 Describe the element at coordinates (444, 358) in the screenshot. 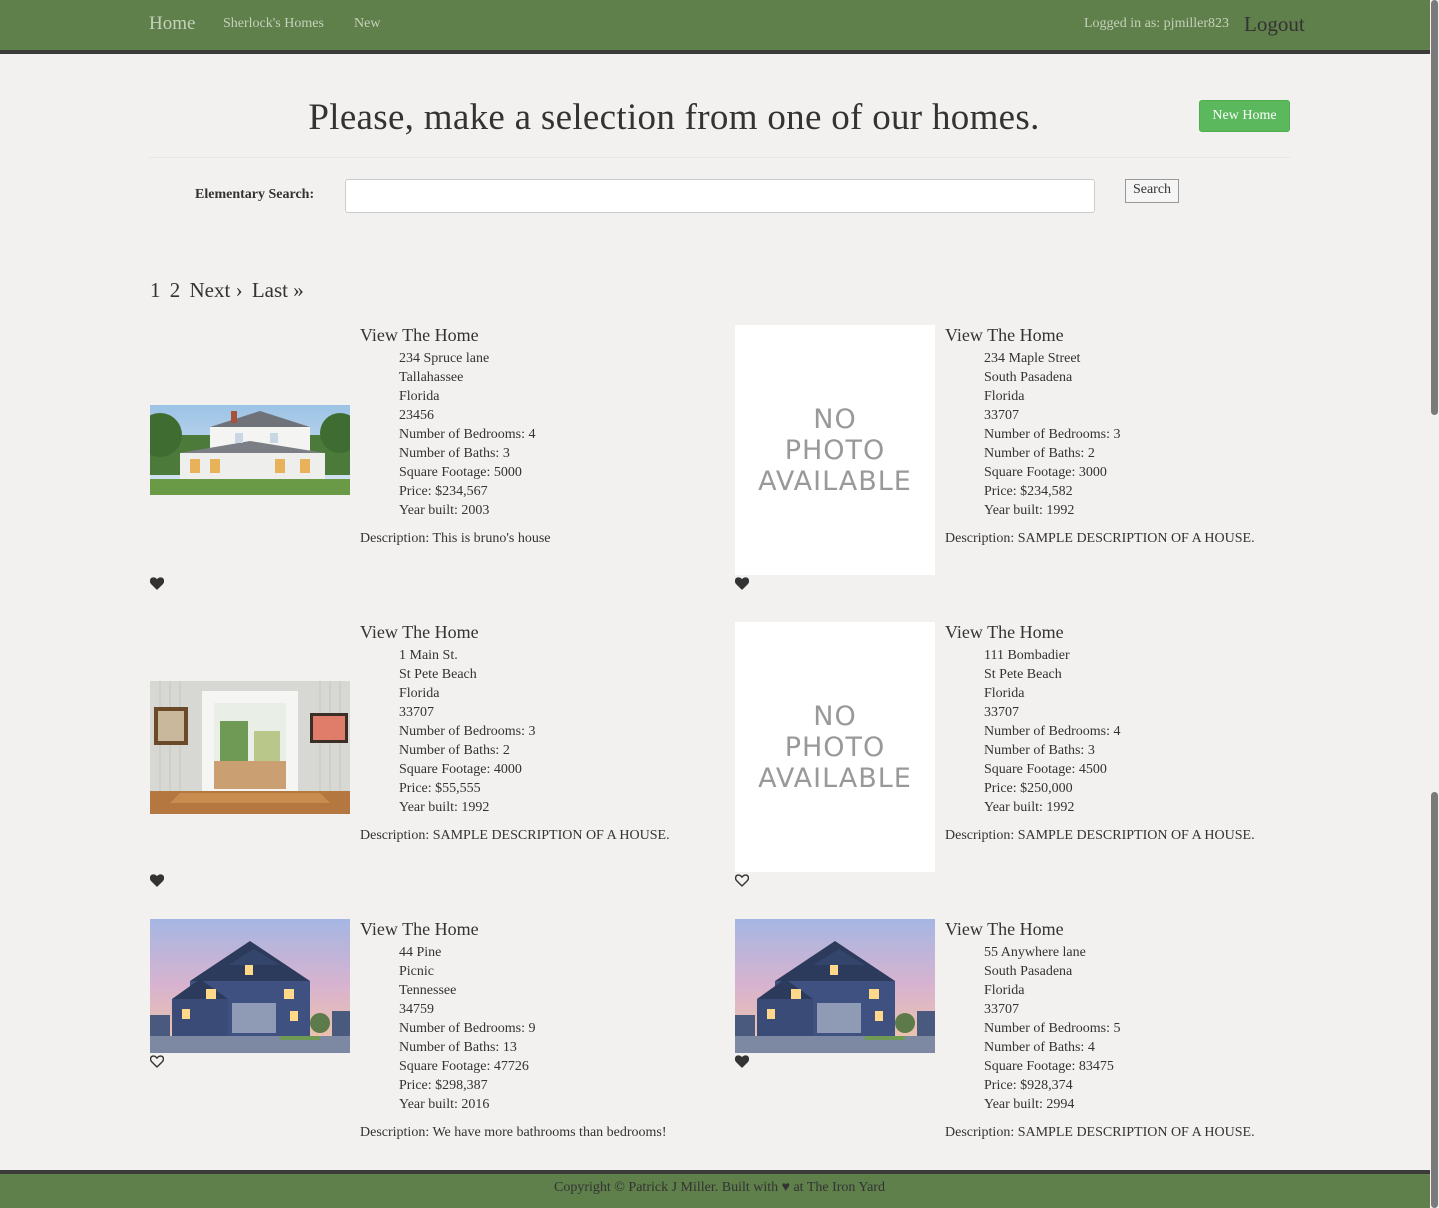

I see `detail-line: 234 Spruce lane` at that location.